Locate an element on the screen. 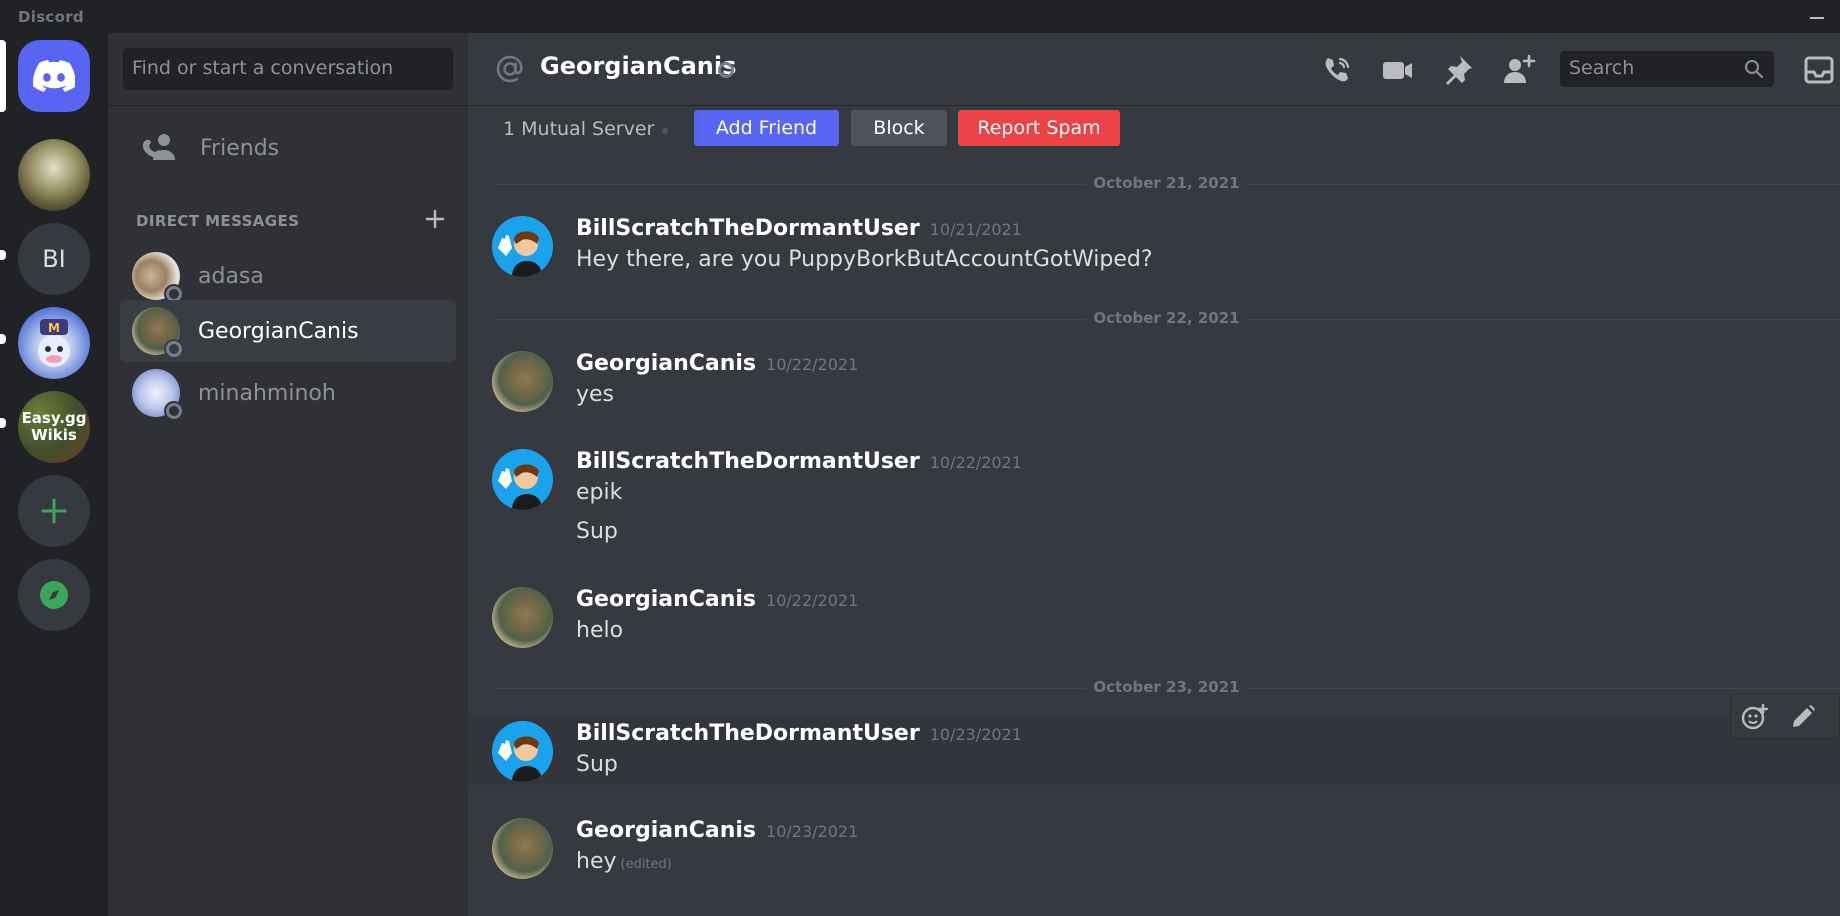  message-text: Sup is located at coordinates (597, 764).